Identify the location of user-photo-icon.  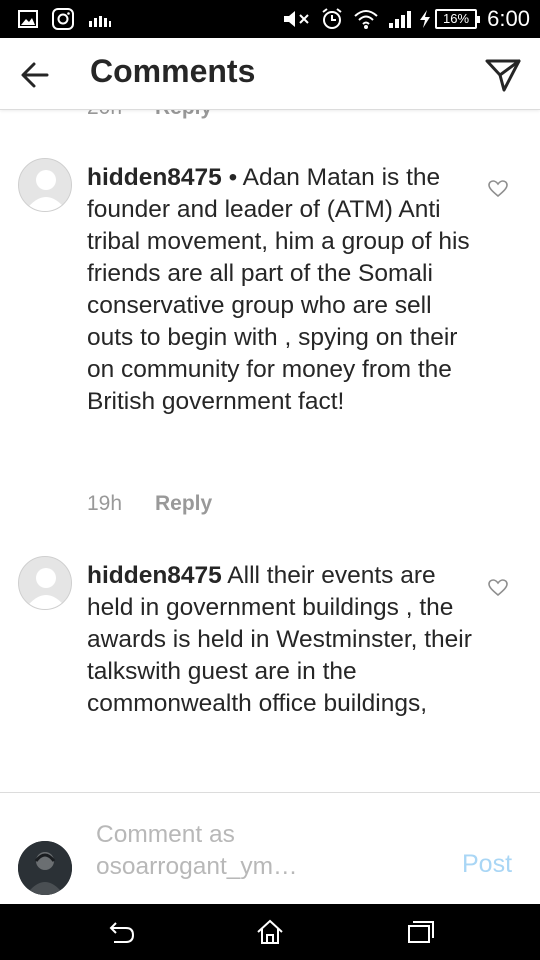
(45, 868).